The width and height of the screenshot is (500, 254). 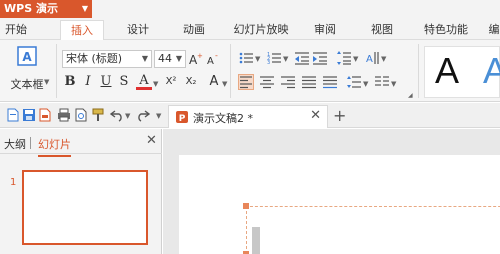 I want to click on add-tab-icon: +, so click(x=339, y=115).